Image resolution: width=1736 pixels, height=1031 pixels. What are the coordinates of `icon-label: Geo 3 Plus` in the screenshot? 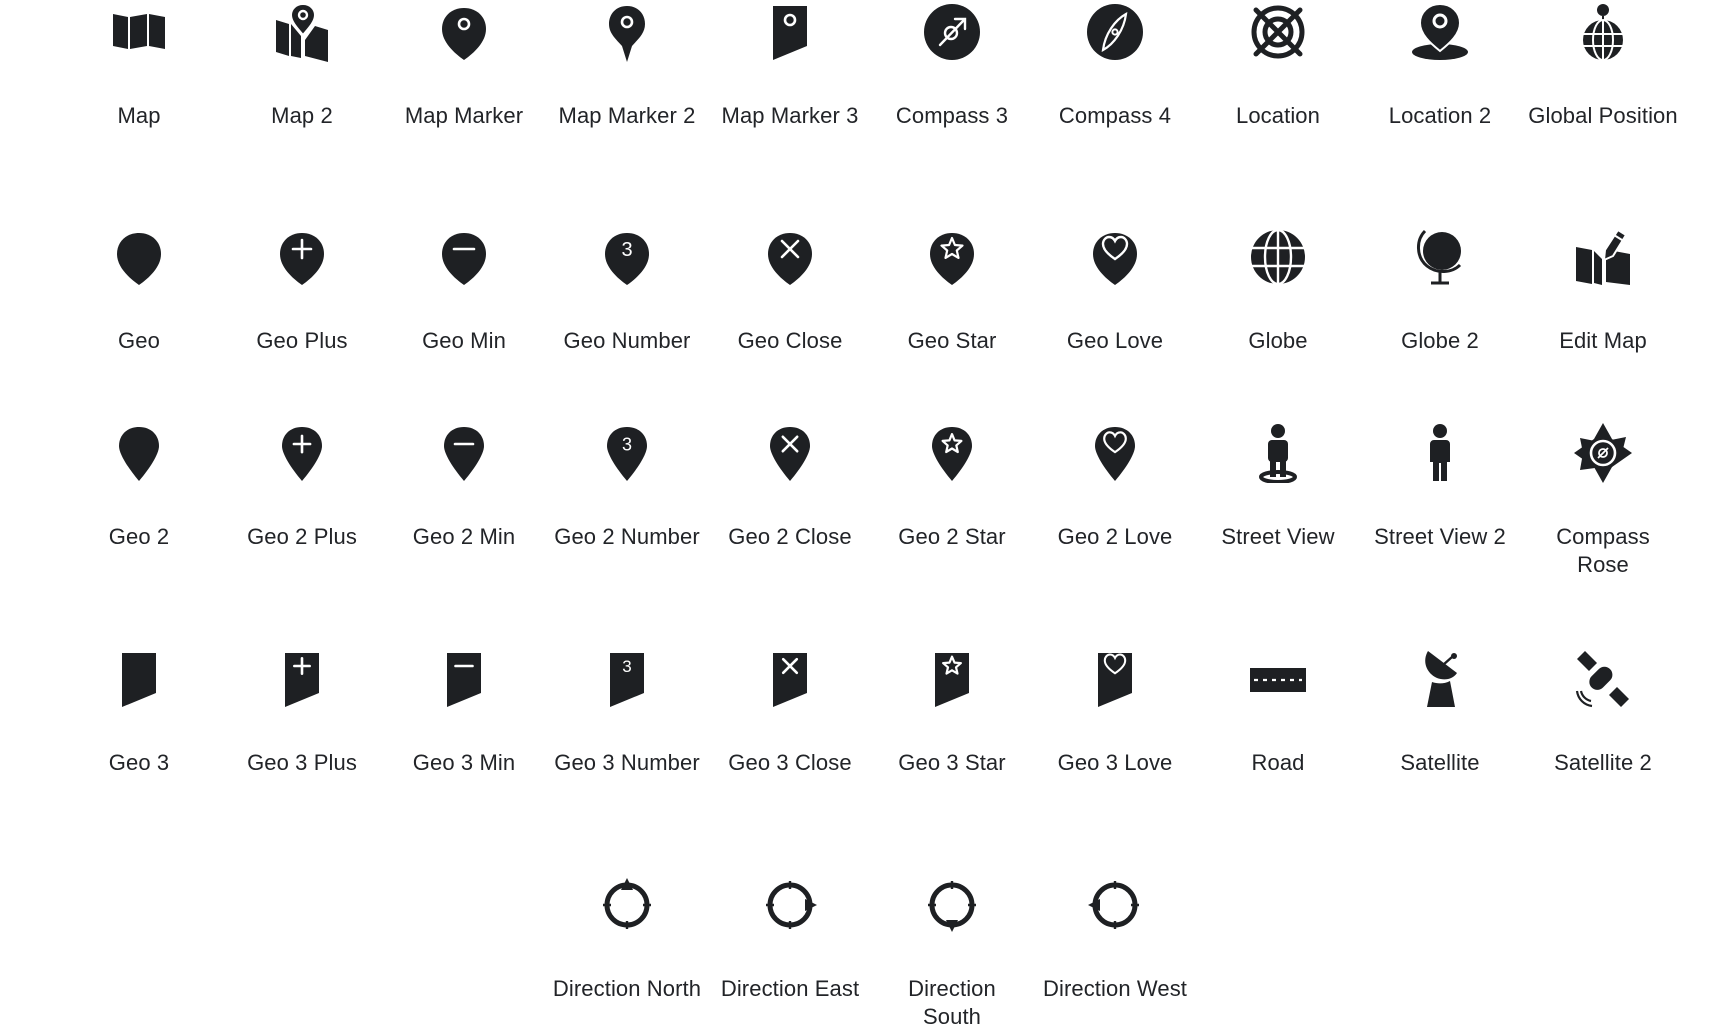 It's located at (302, 762).